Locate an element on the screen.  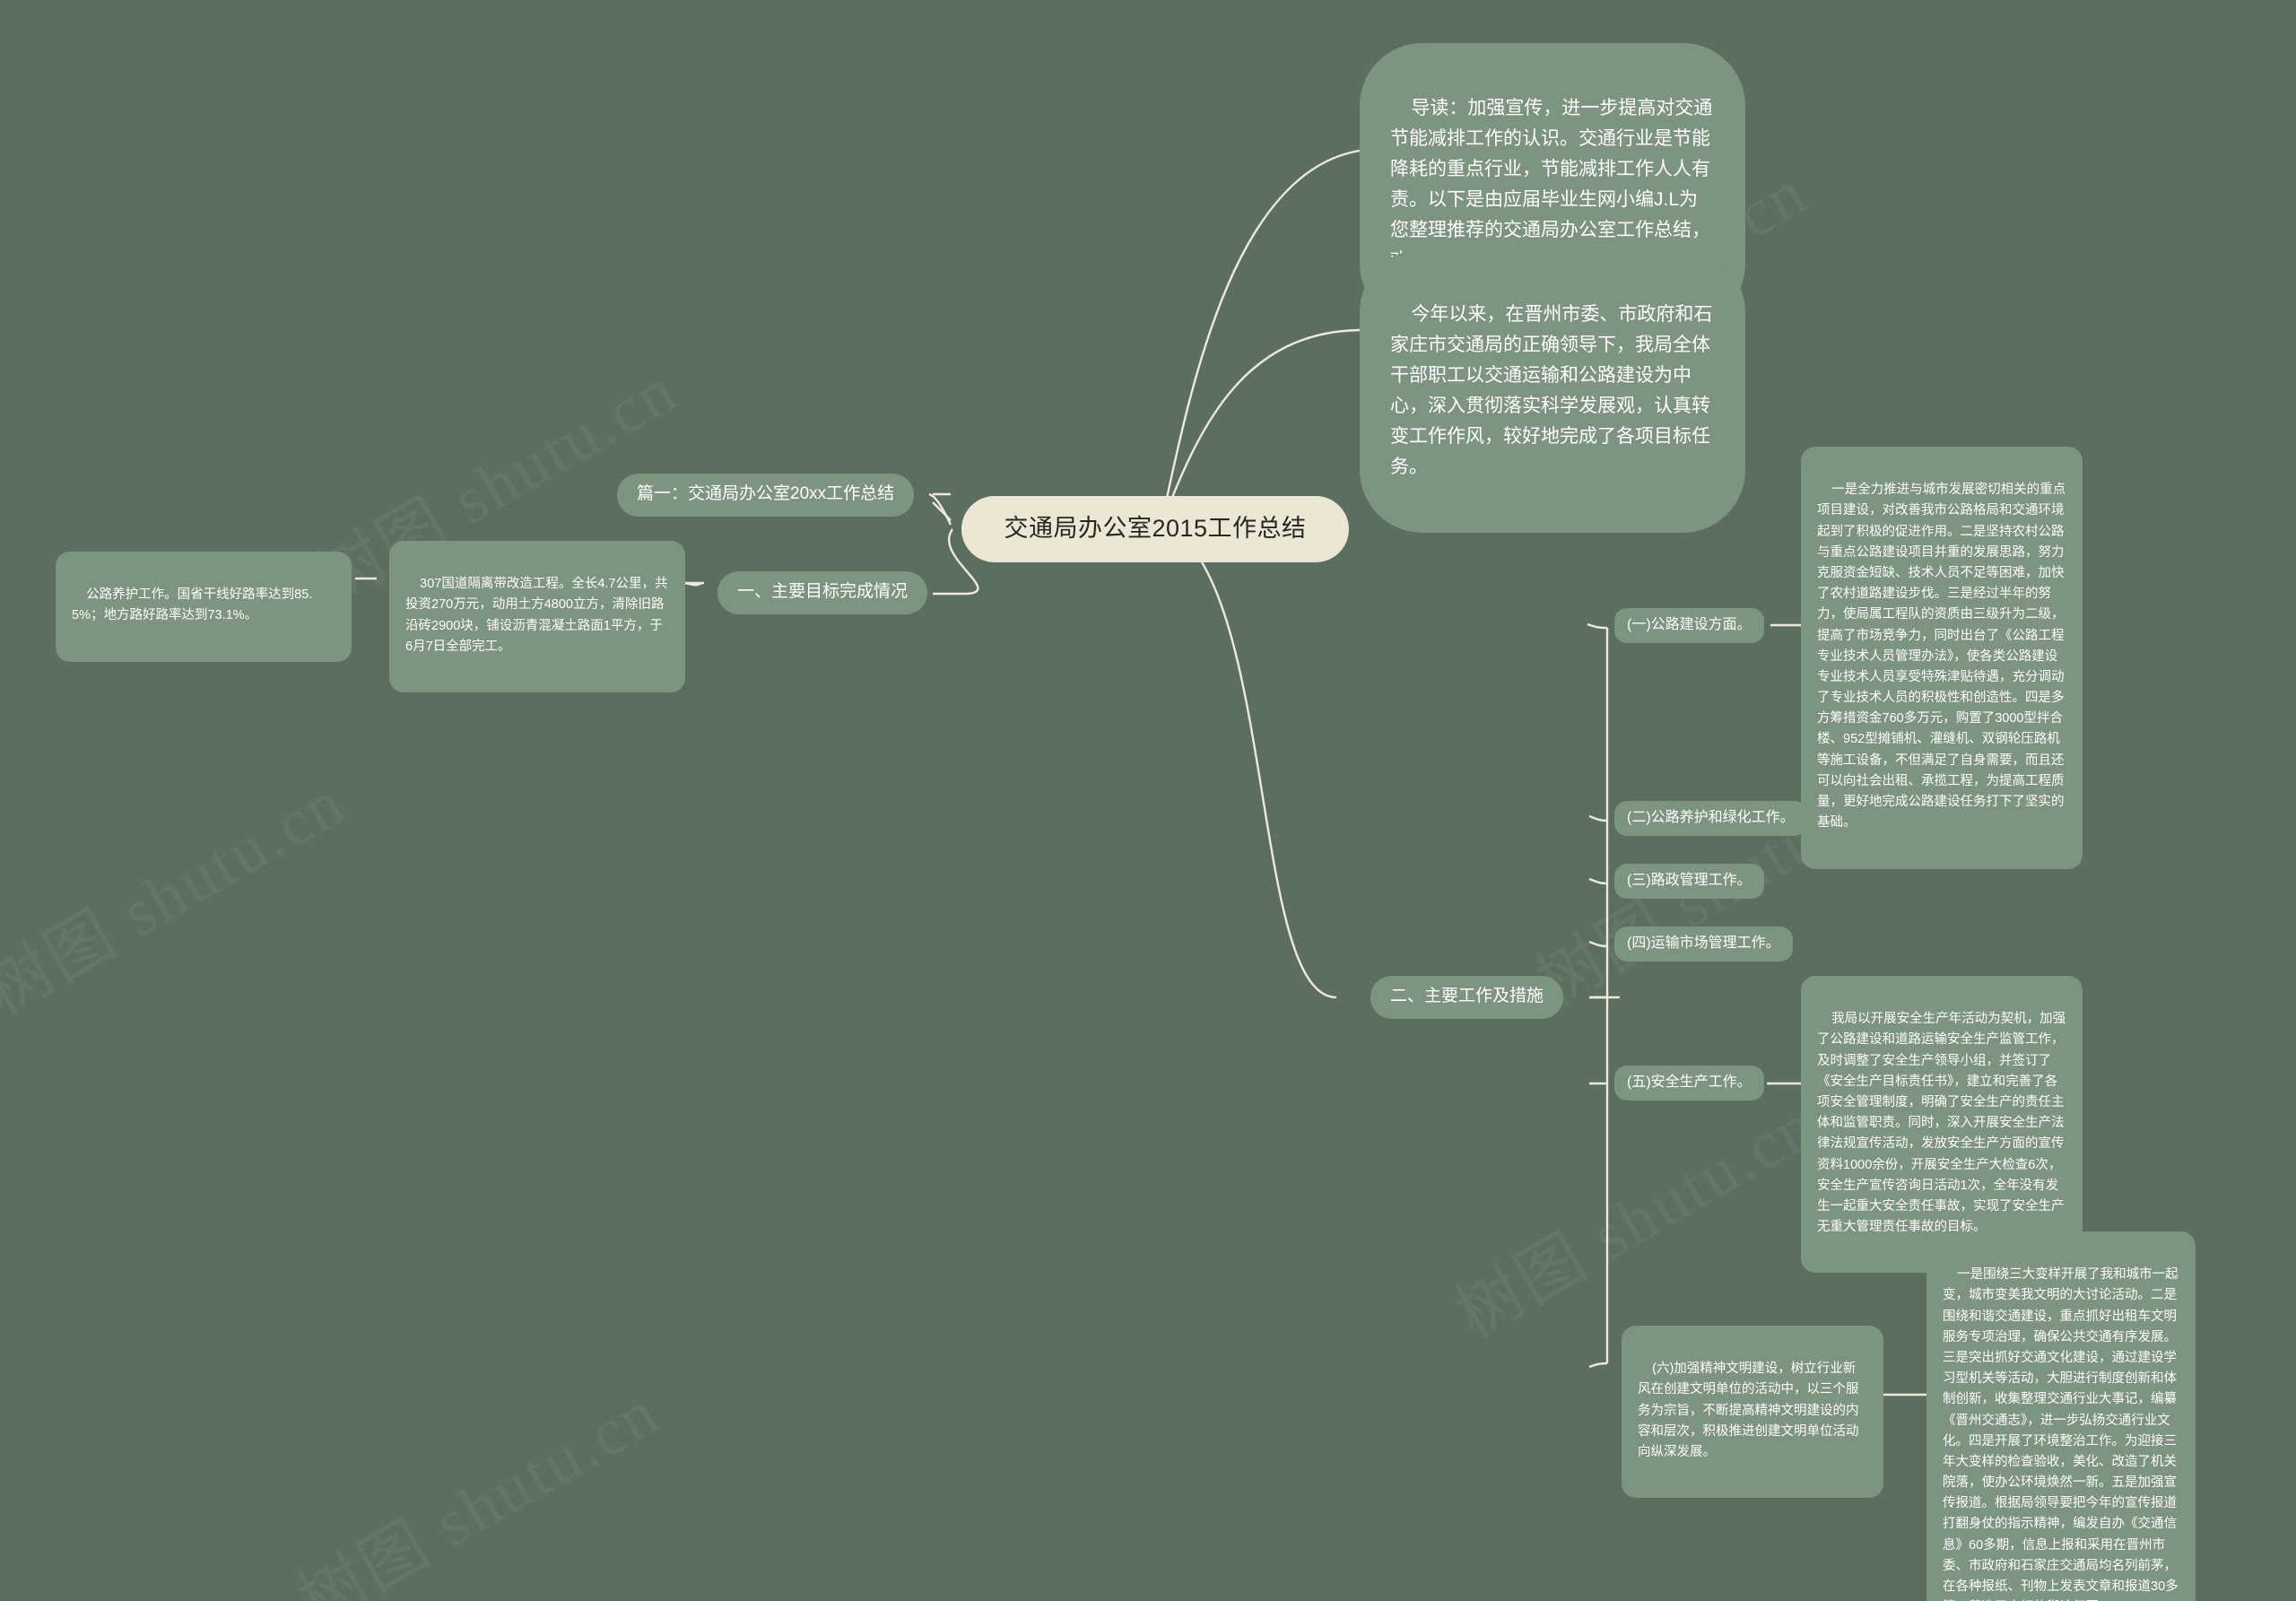
sub-item-4-label: (四)运输市场管理工作。 is located at coordinates (1703, 943).